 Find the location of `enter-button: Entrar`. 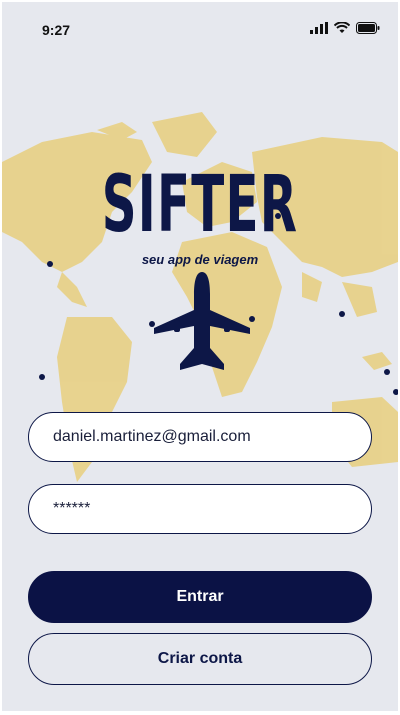

enter-button: Entrar is located at coordinates (200, 597).